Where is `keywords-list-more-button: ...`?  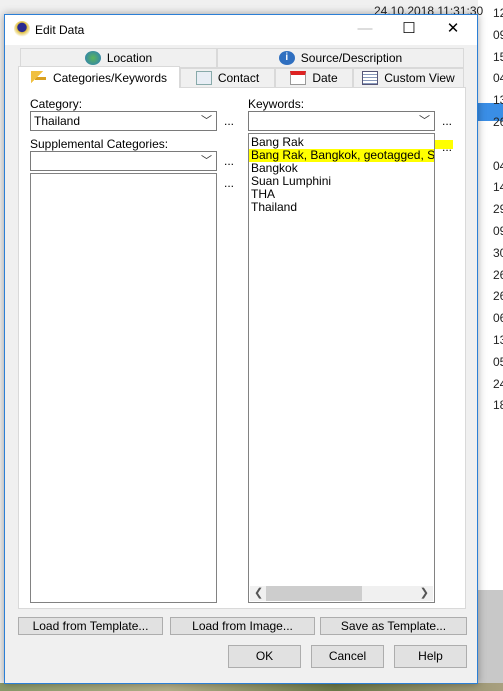
keywords-list-more-button: ... is located at coordinates (447, 147).